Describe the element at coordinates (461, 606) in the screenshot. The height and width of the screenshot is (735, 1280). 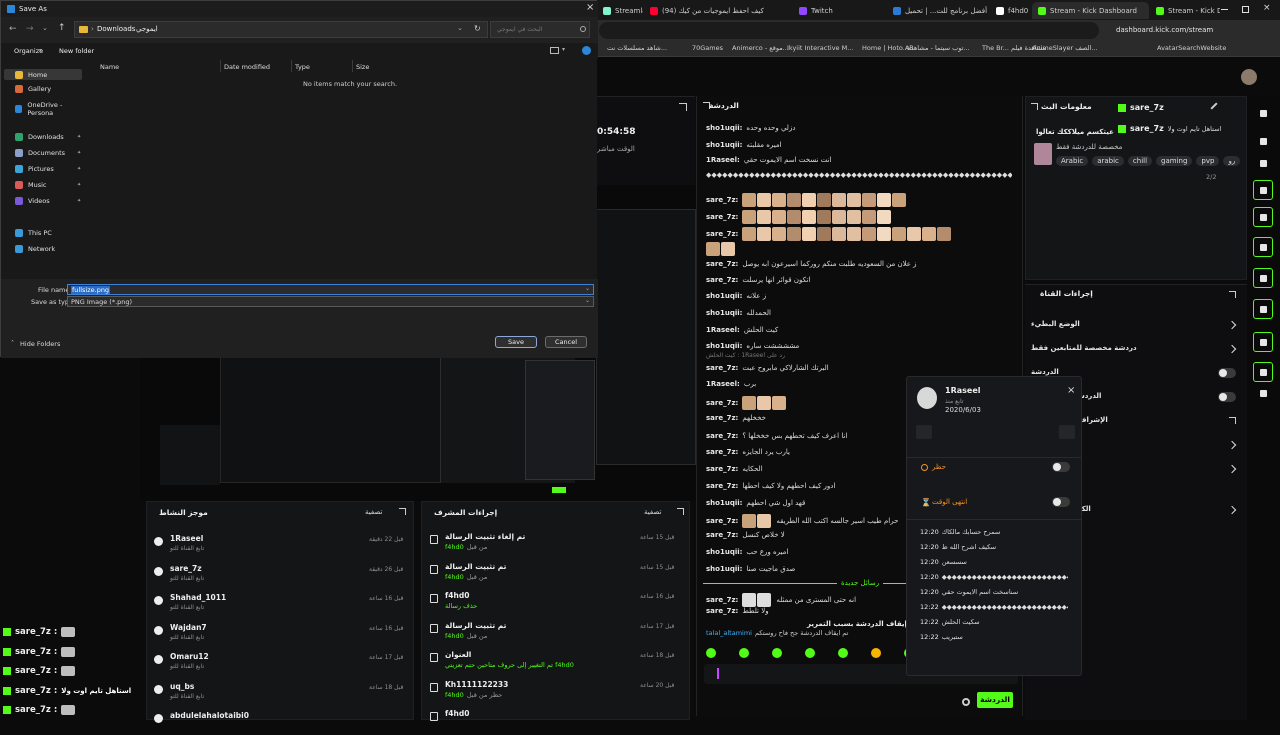
I see `mod-action-user: حذف رسالة` at that location.